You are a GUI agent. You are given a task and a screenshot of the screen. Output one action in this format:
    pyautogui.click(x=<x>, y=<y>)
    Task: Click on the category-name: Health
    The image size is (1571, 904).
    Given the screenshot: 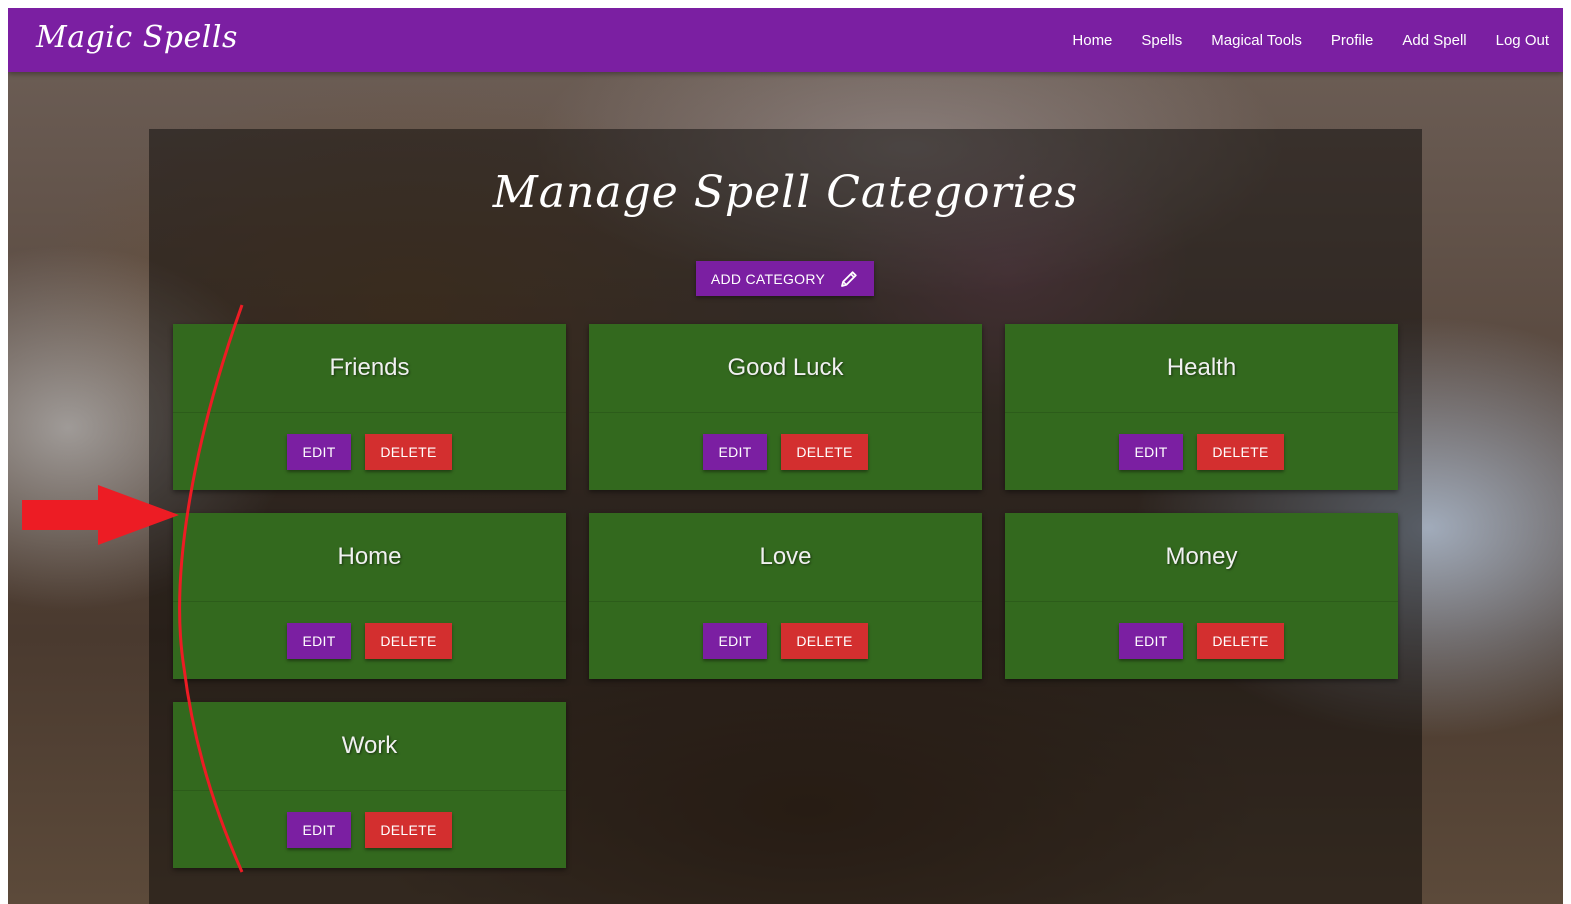 What is the action you would take?
    pyautogui.click(x=1201, y=368)
    